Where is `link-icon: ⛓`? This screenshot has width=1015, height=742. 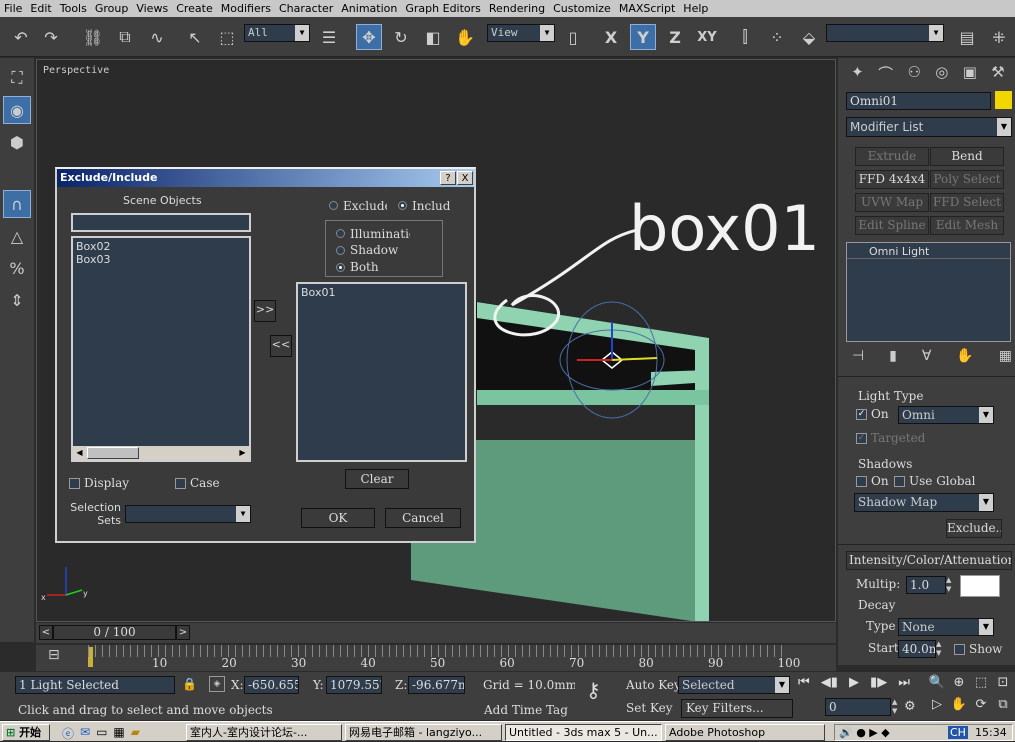 link-icon: ⛓ is located at coordinates (93, 37).